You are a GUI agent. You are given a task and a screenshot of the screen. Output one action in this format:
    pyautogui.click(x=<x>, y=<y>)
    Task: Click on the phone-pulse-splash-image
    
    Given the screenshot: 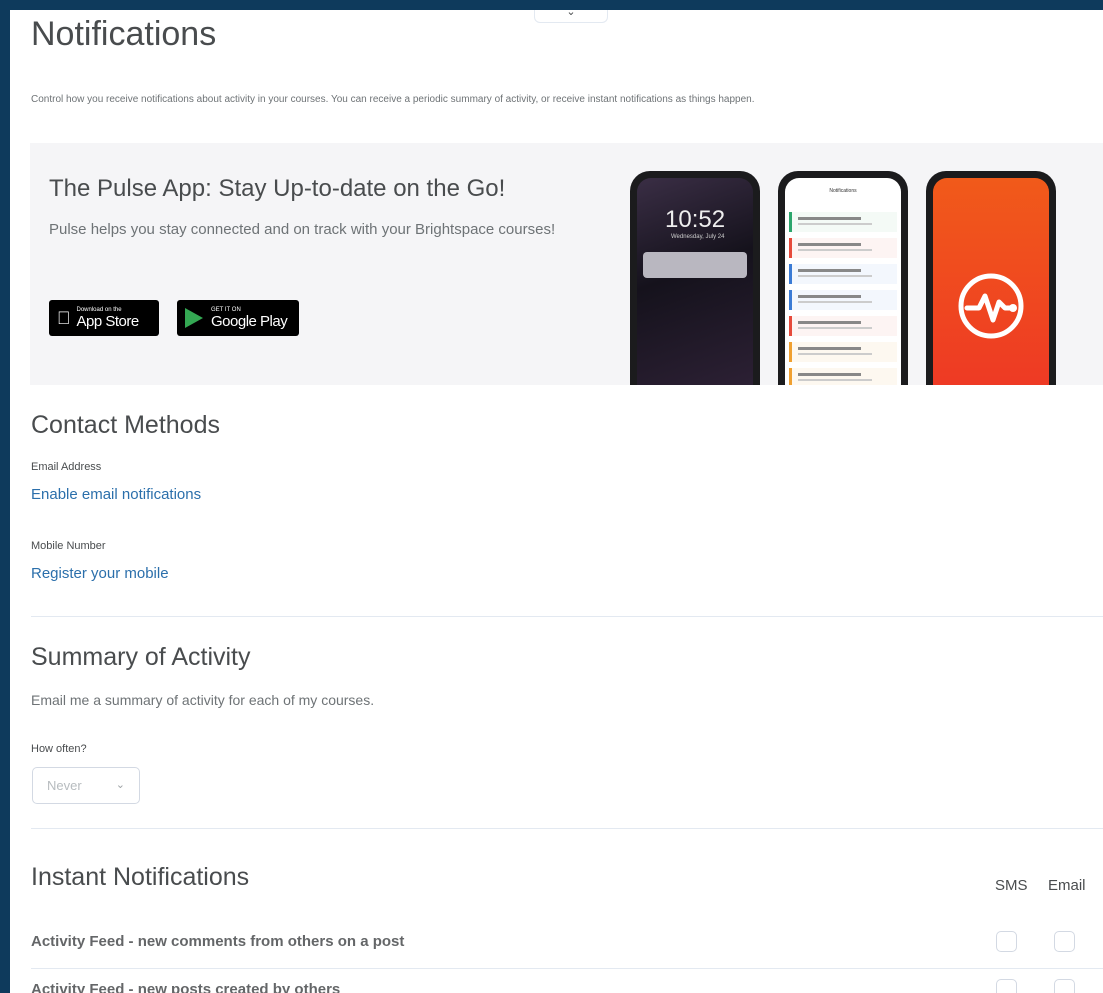 What is the action you would take?
    pyautogui.click(x=991, y=278)
    